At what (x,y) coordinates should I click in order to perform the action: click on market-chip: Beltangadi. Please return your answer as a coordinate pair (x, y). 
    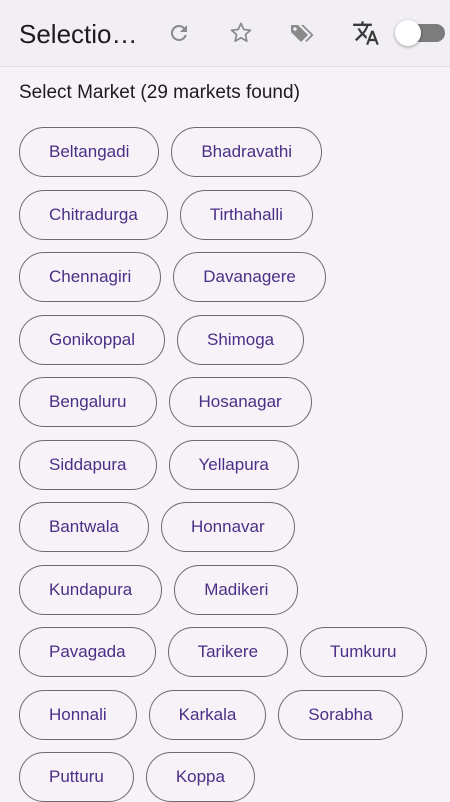
    Looking at the image, I should click on (89, 152).